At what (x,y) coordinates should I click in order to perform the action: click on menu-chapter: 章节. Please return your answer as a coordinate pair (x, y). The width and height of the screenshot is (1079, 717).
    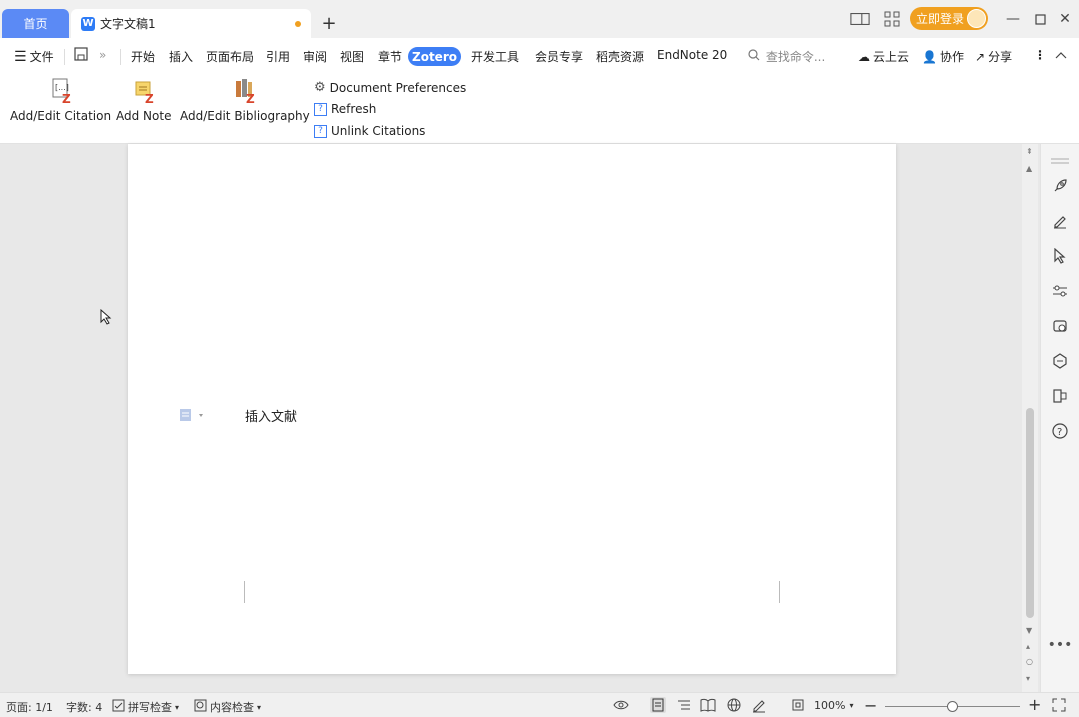
    Looking at the image, I should click on (390, 56).